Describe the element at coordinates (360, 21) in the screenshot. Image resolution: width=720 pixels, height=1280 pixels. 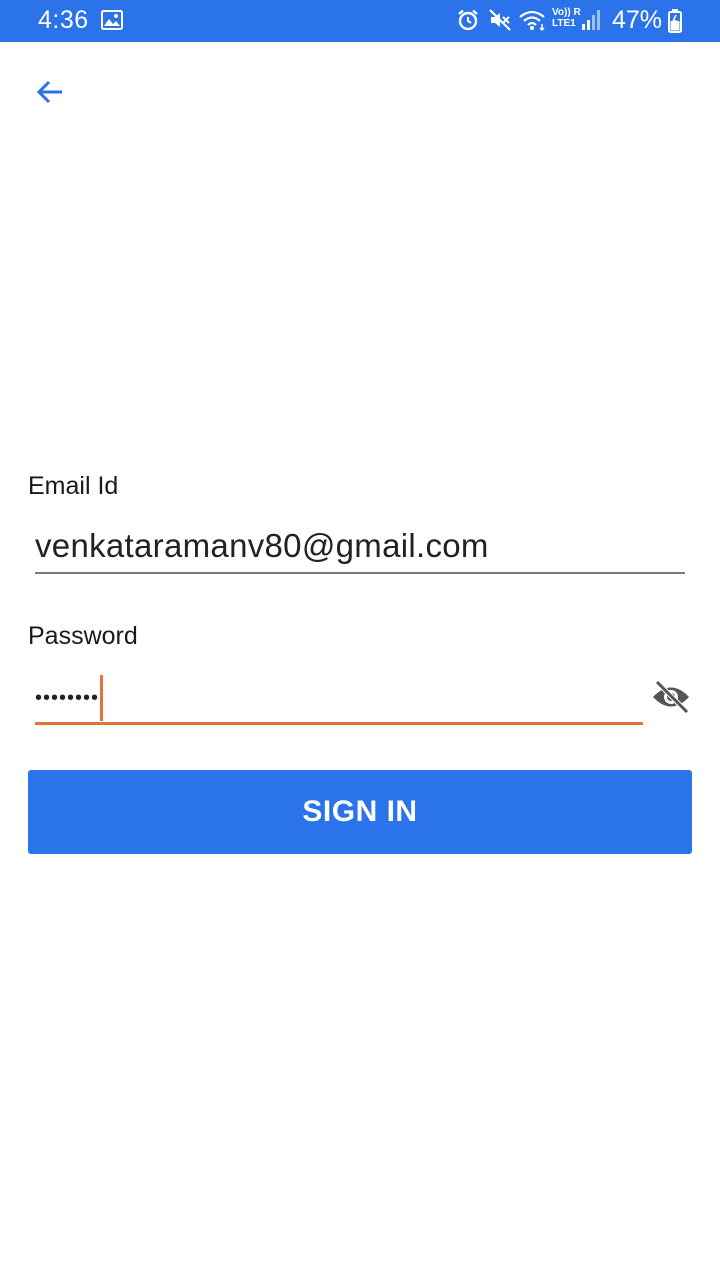
I see `status-bar: 4:36 Vo)) R LTE1 47%` at that location.